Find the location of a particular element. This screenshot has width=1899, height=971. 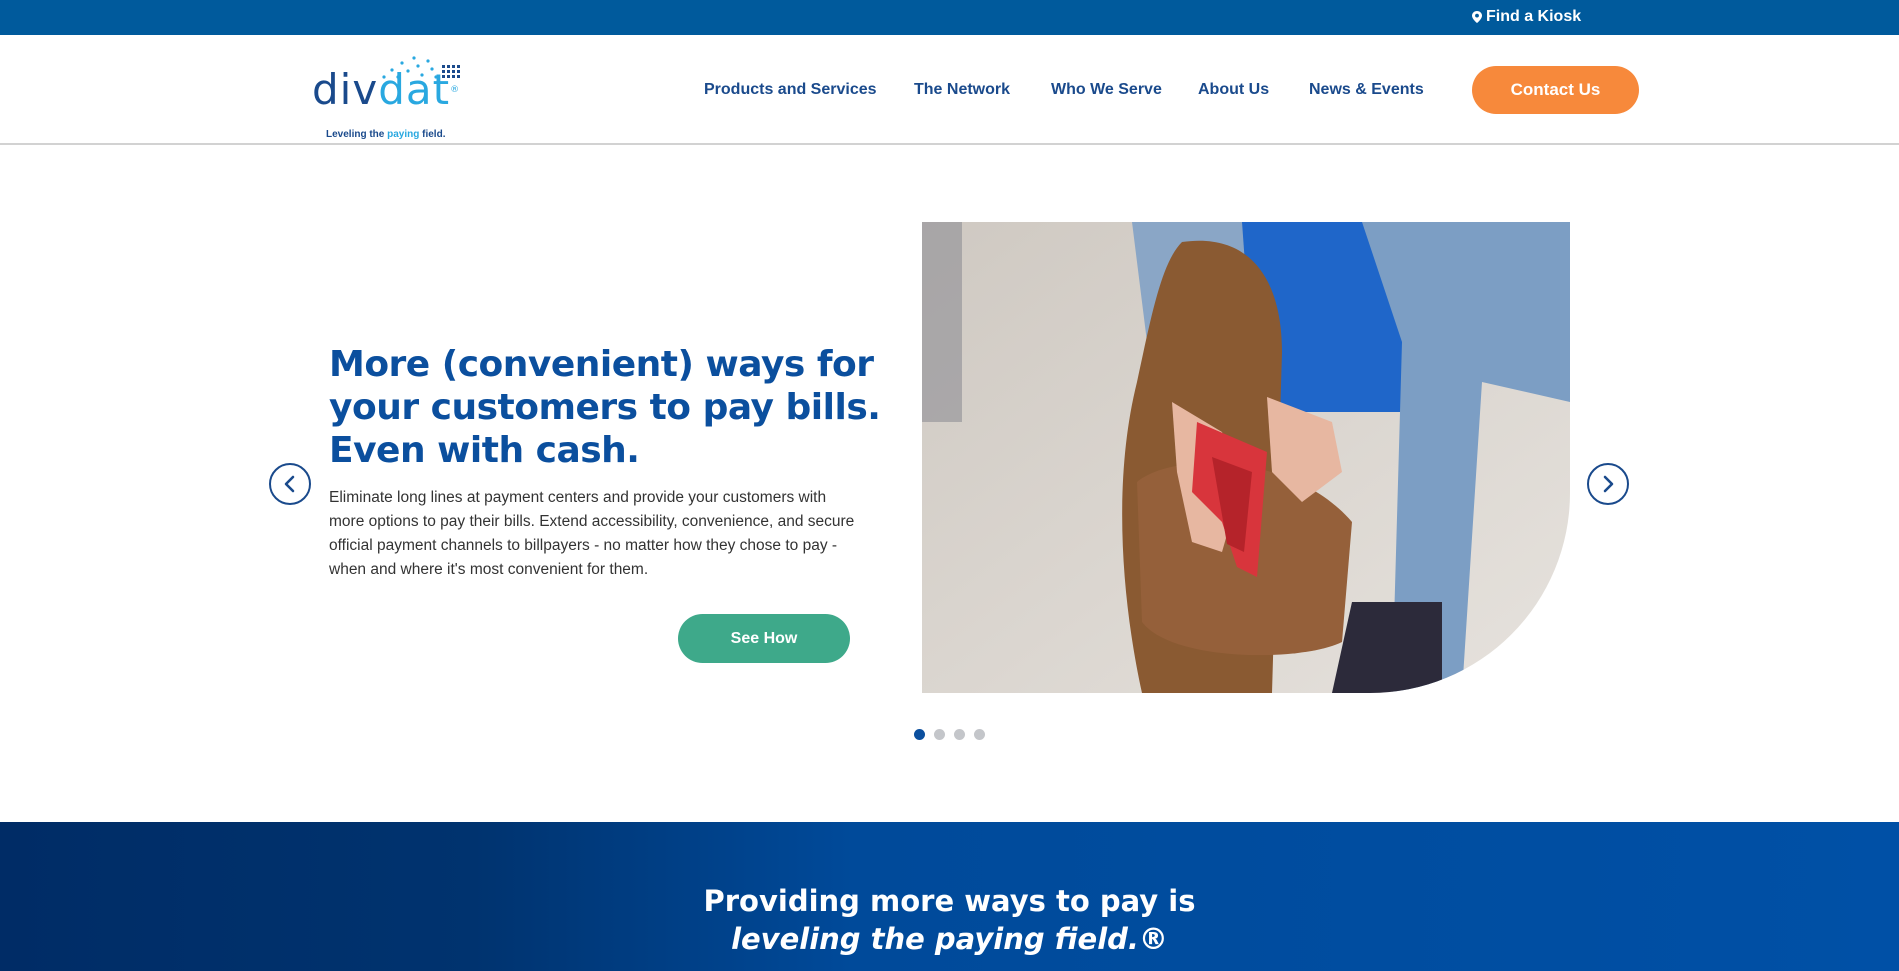

divdat-logo: divdat® Leveling the paying field. is located at coordinates (392, 97).